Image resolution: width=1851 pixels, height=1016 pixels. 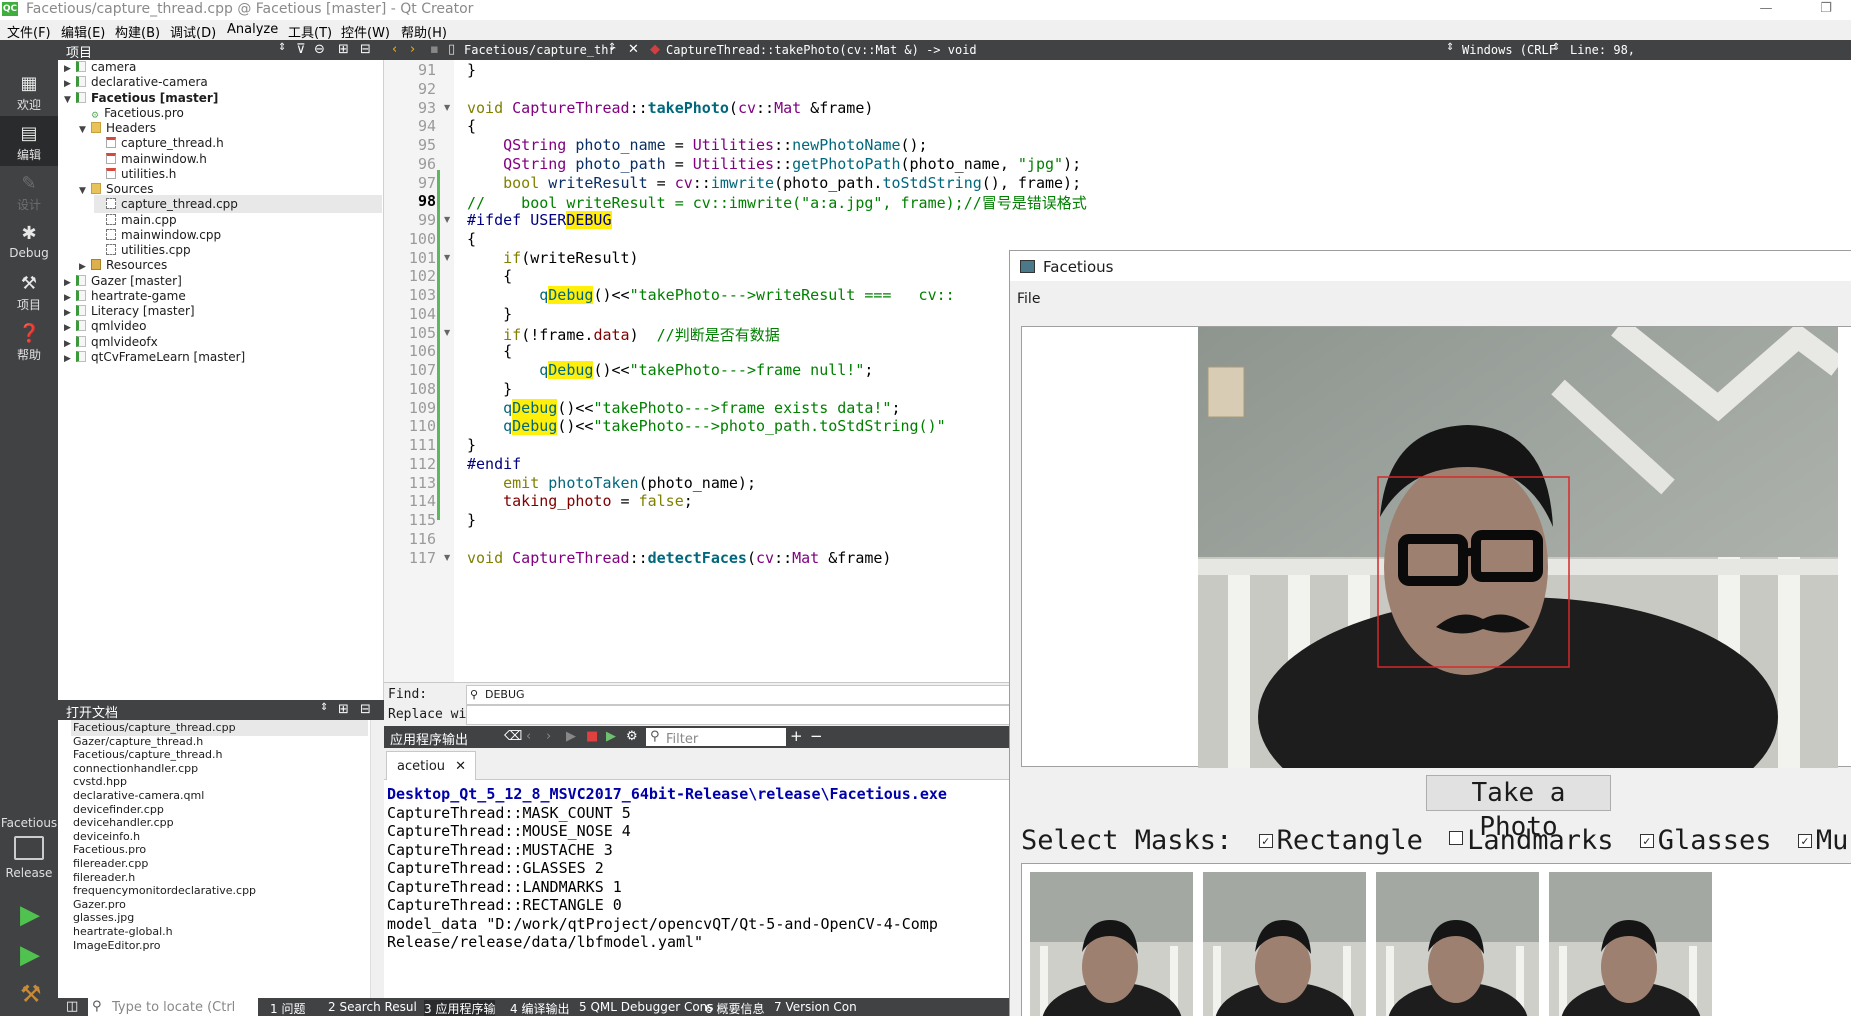 I want to click on build-hammer-icon: ⚒, so click(x=31, y=994).